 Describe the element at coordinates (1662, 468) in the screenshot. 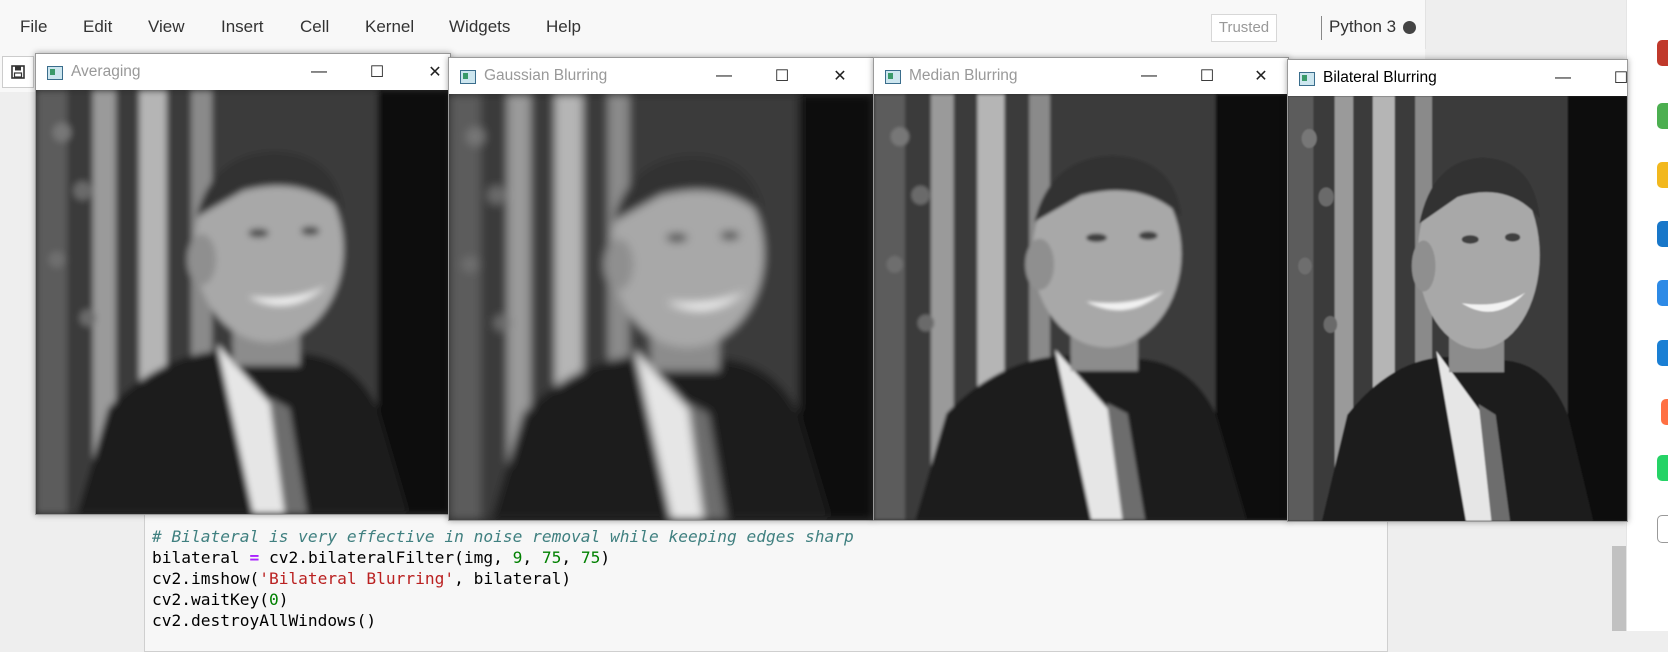

I see `whatsapp-app-icon` at that location.